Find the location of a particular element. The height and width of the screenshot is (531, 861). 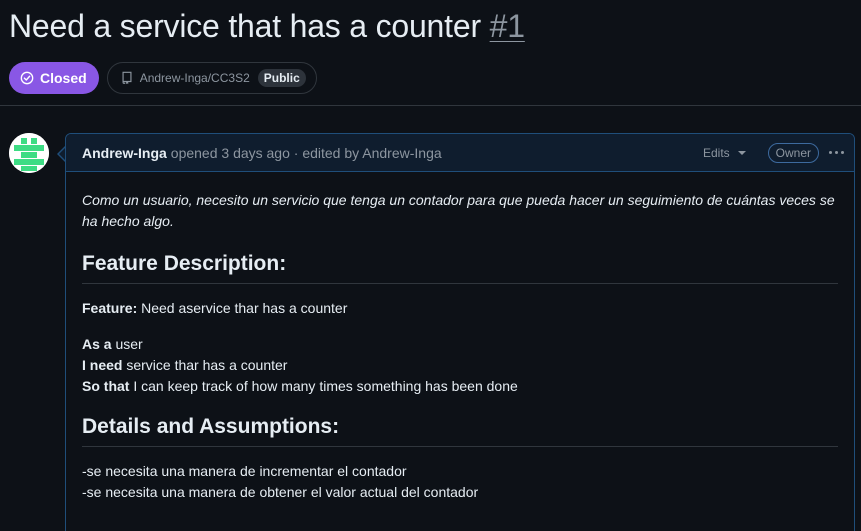

identicon-avatar is located at coordinates (29, 153).